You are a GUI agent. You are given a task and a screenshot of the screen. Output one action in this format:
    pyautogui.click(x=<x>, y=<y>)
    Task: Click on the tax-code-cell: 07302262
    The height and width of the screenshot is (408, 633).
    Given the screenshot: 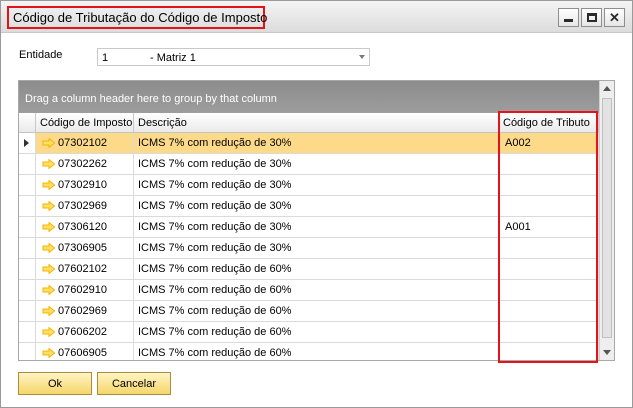 What is the action you would take?
    pyautogui.click(x=85, y=164)
    